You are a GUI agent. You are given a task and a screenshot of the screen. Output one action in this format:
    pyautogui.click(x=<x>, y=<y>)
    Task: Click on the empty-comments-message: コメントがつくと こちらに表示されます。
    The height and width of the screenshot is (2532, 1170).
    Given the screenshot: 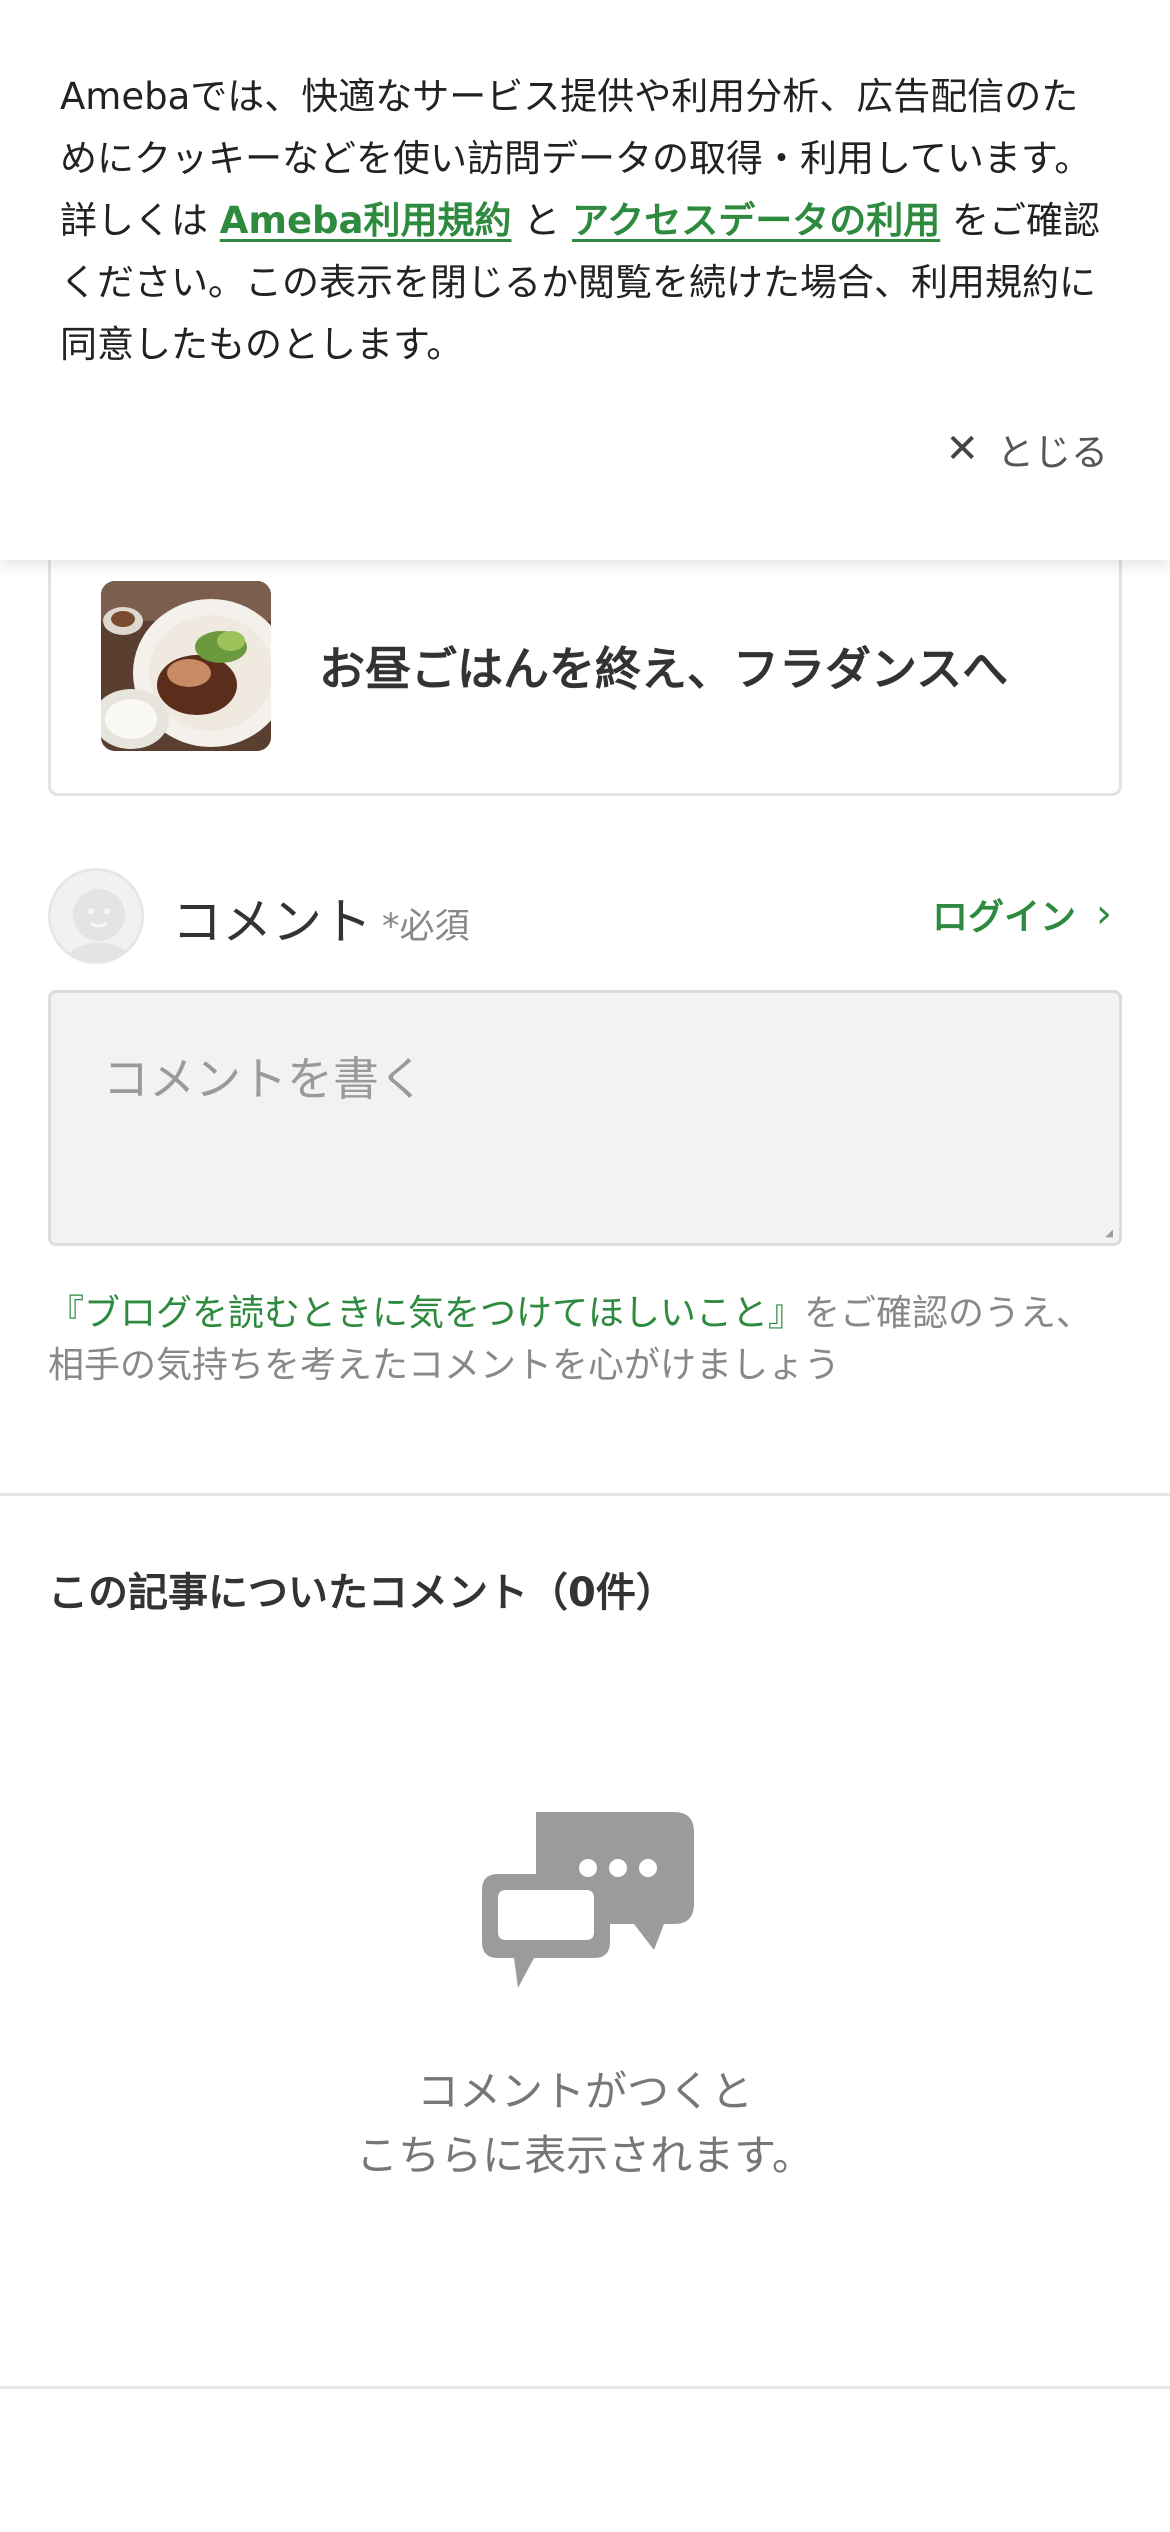 What is the action you would take?
    pyautogui.click(x=585, y=2124)
    